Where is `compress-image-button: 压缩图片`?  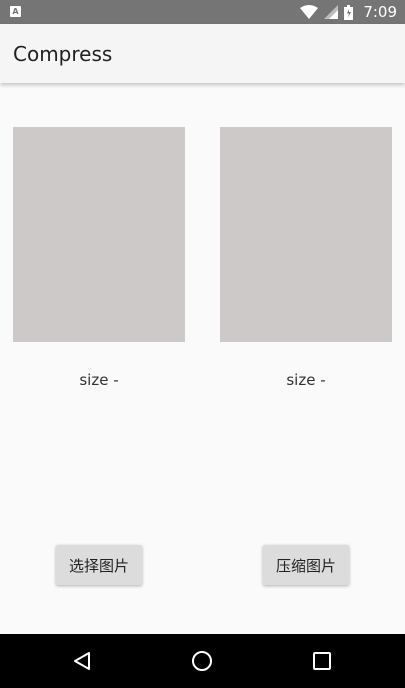 compress-image-button: 压缩图片 is located at coordinates (306, 565).